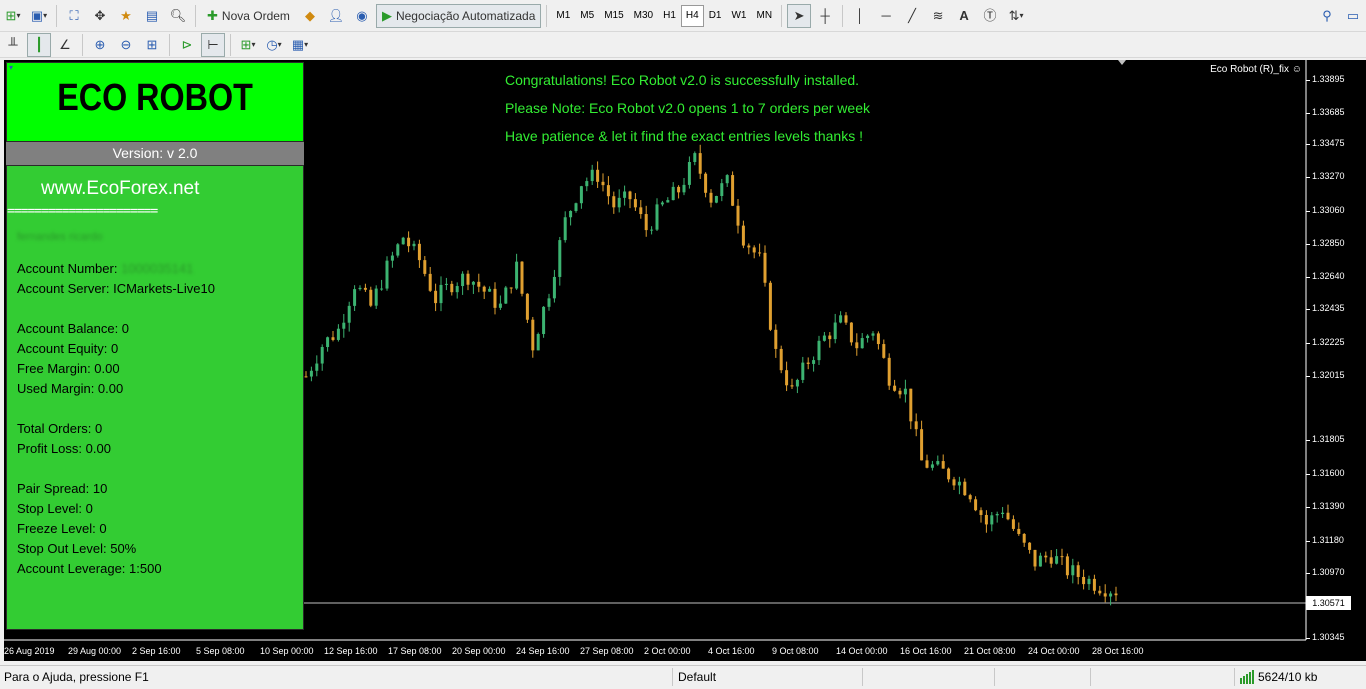 This screenshot has height=689, width=1366. I want to click on new-order-button: ✚ Nova Ordem, so click(248, 16).